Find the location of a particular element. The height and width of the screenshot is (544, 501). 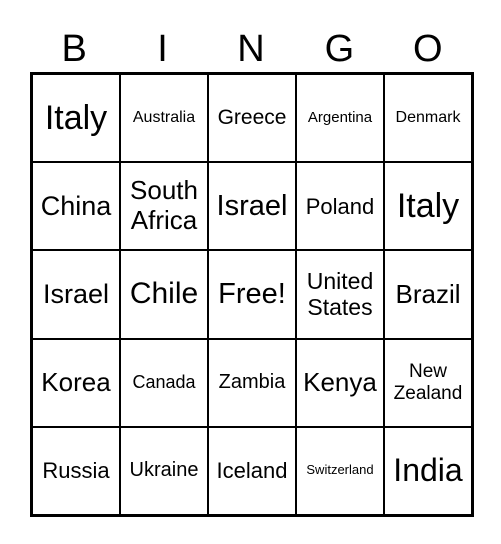

bingo-cell: Greece is located at coordinates (252, 118).